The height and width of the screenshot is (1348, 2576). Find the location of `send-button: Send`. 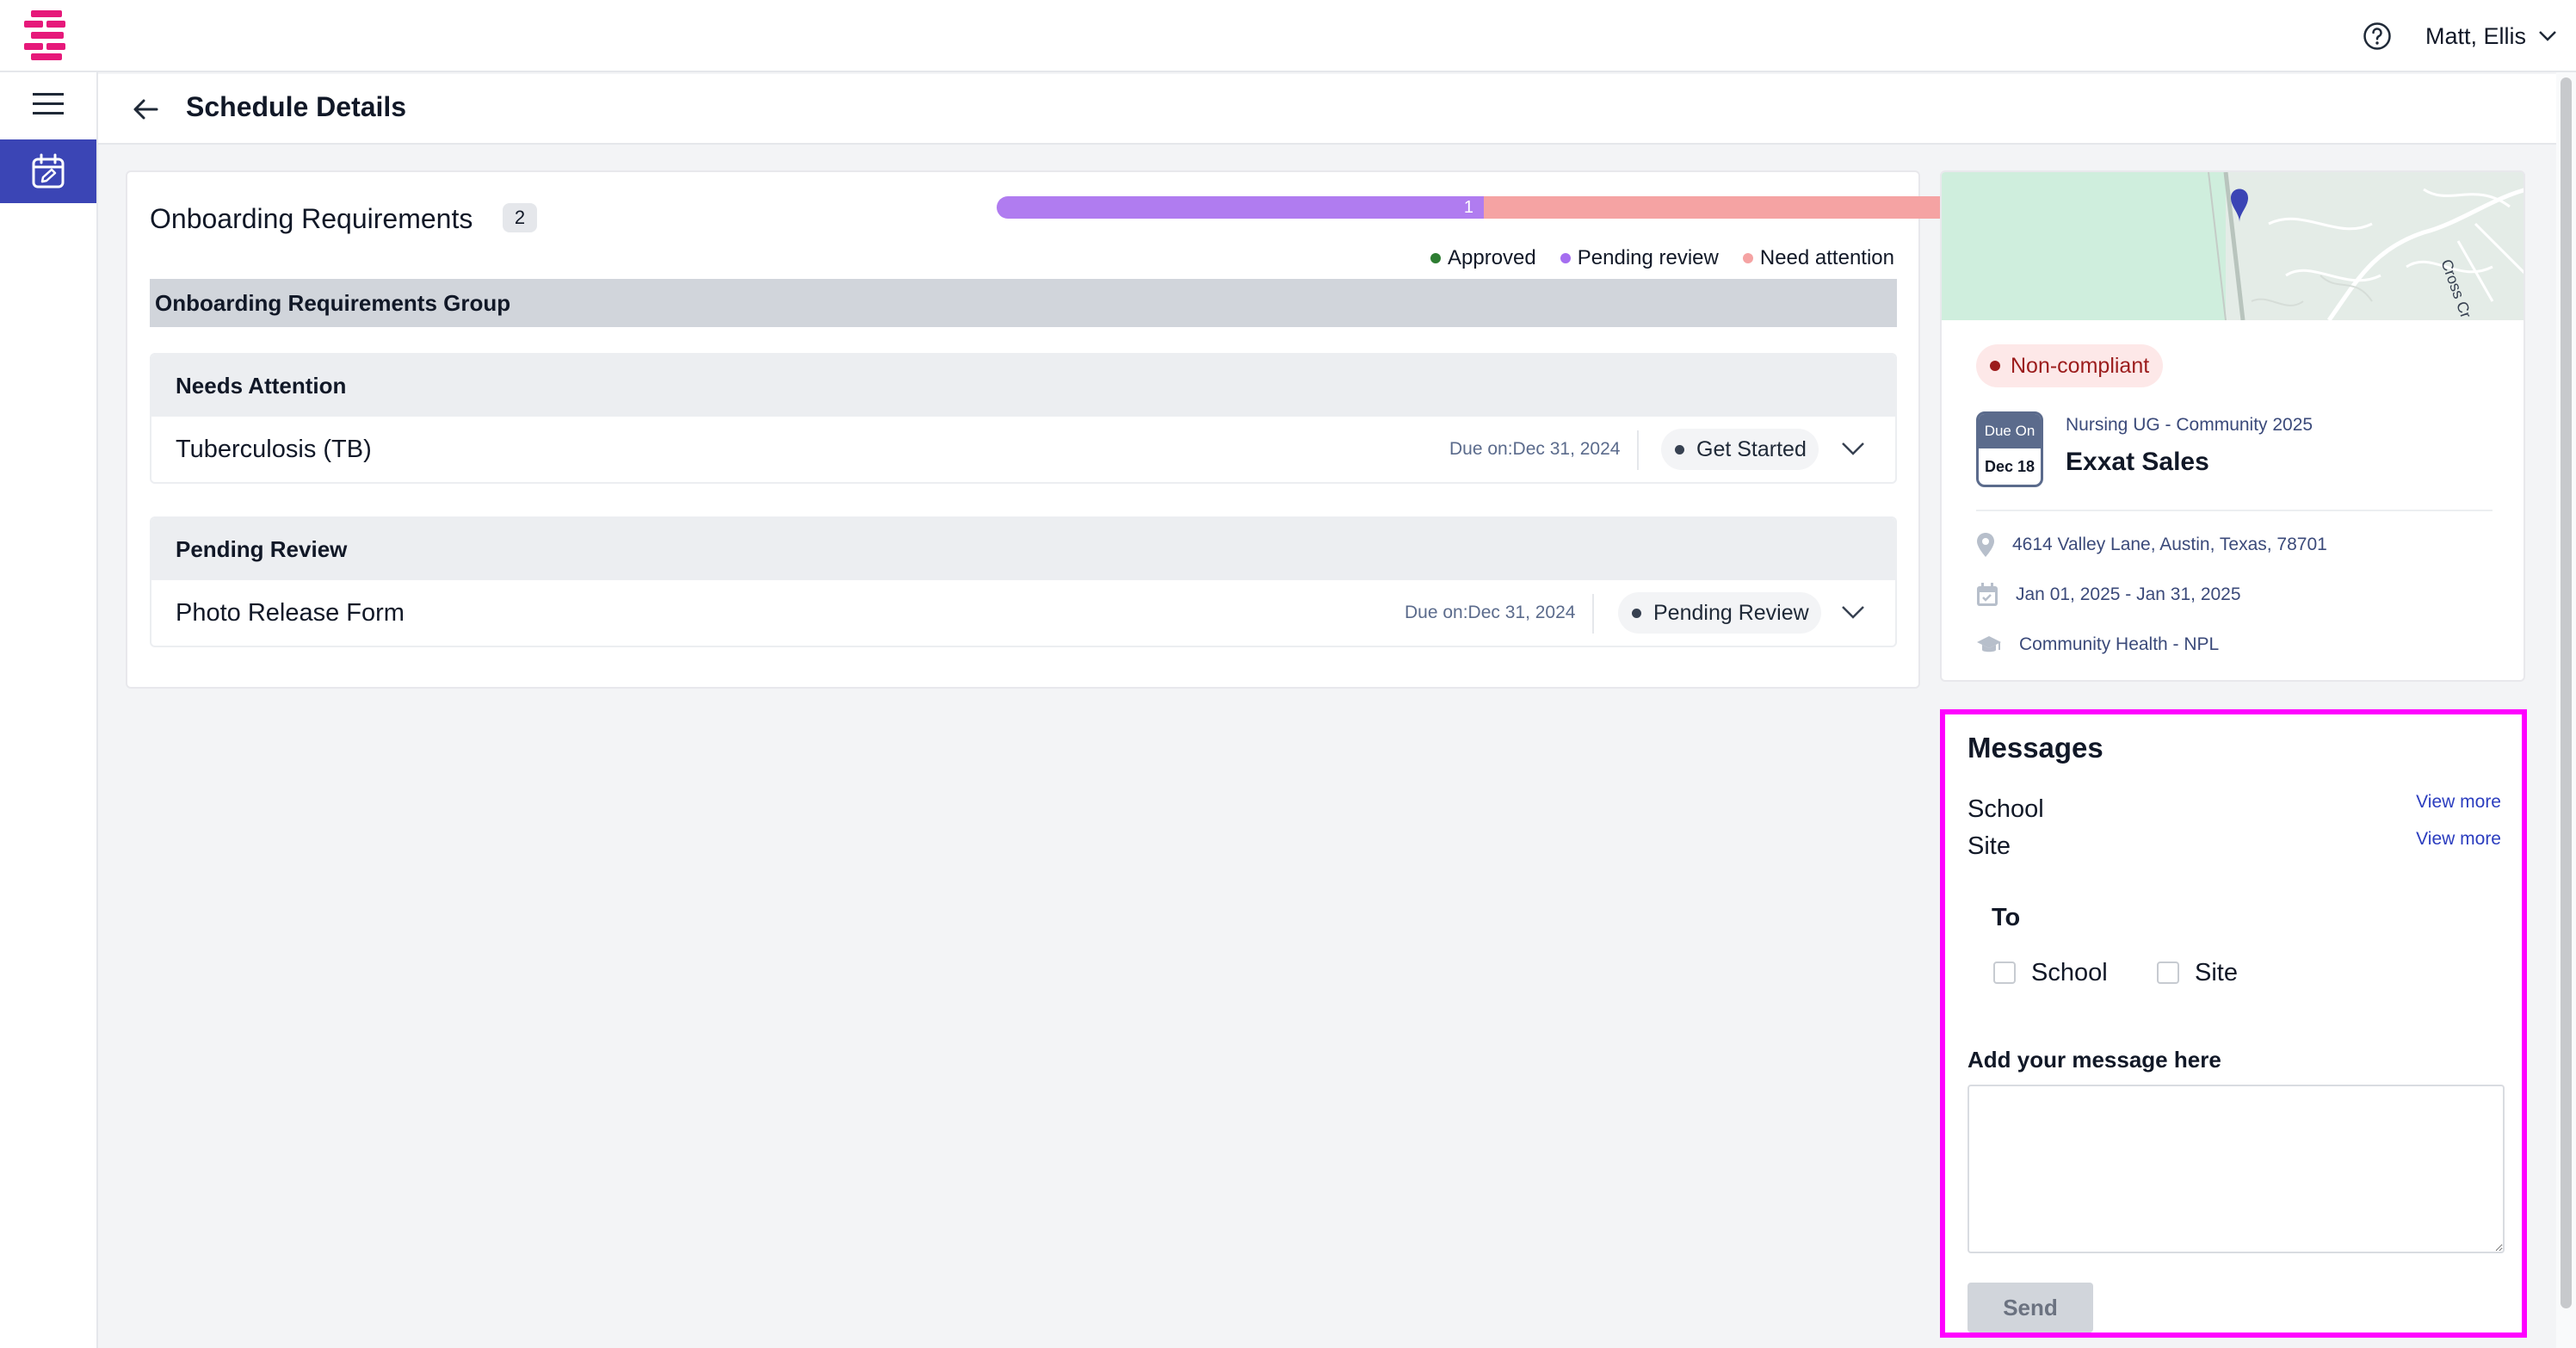

send-button: Send is located at coordinates (2030, 1308).